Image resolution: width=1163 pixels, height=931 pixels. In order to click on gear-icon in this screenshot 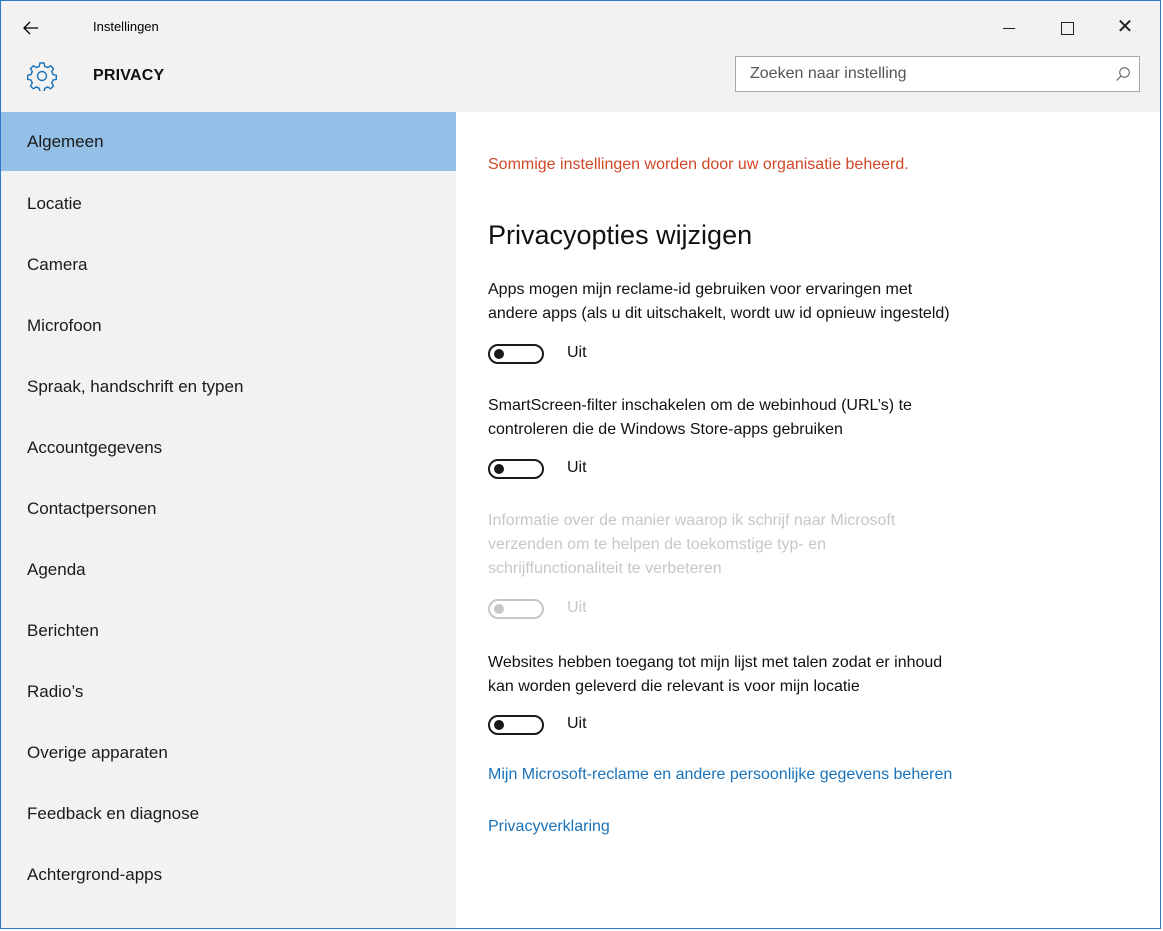, I will do `click(42, 76)`.